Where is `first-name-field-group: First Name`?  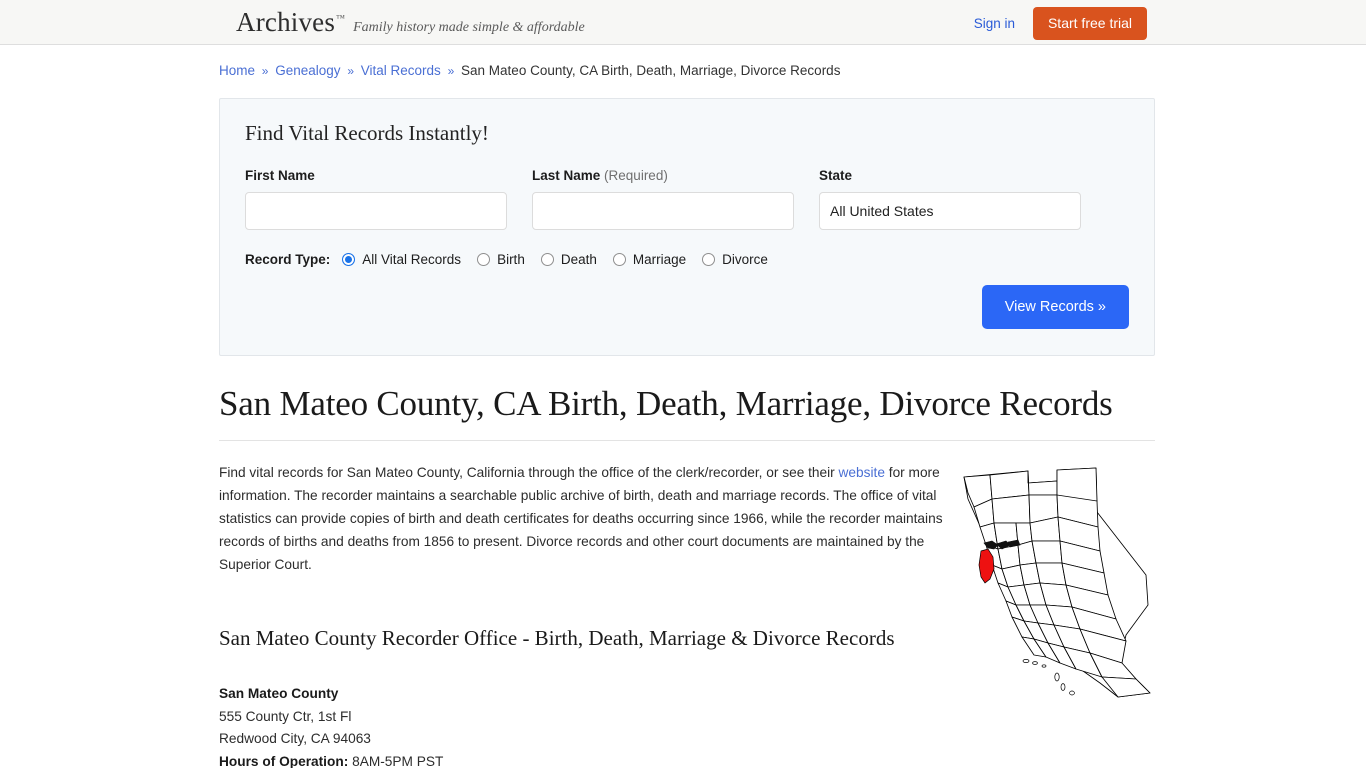
first-name-field-group: First Name is located at coordinates (376, 199).